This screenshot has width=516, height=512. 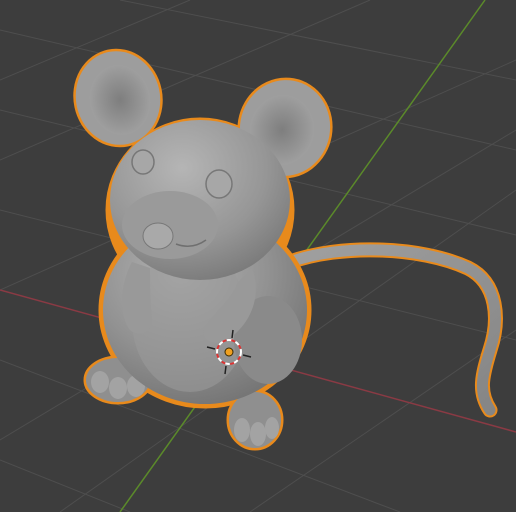 What do you see at coordinates (200, 200) in the screenshot?
I see `mouse-head` at bounding box center [200, 200].